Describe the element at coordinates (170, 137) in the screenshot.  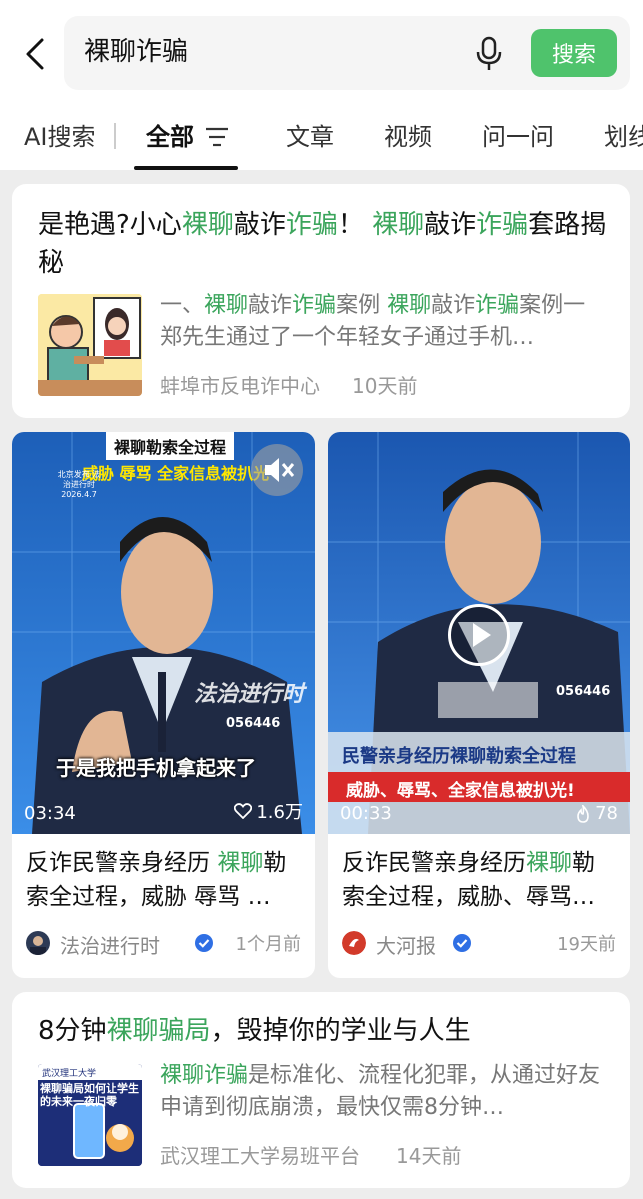
I see `tab-all: 全部` at that location.